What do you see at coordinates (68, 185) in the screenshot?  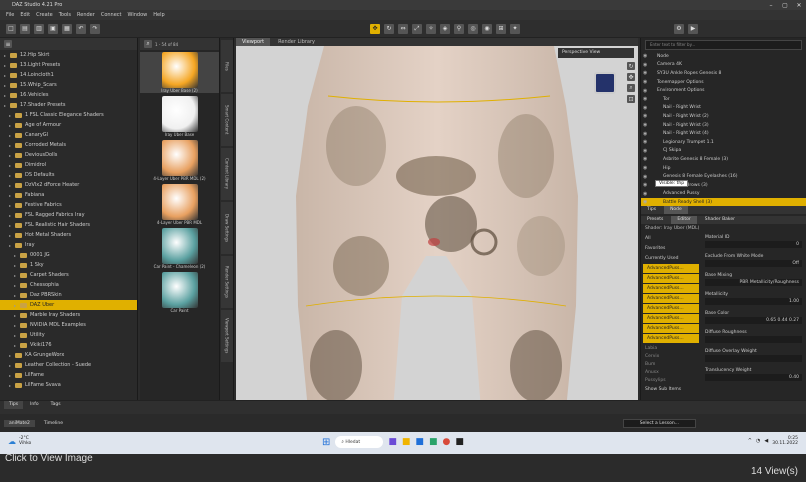 I see `tree-item: ▸ DzVlx2 dForce Heater` at bounding box center [68, 185].